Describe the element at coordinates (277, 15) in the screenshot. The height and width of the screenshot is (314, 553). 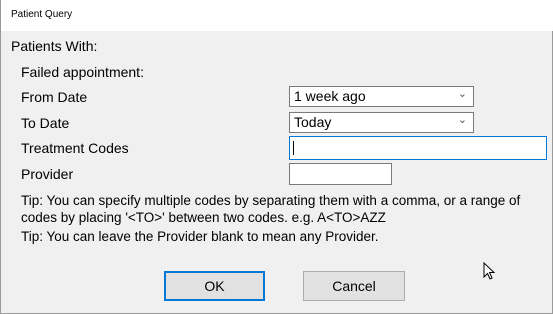
I see `title-bar: Patient Query` at that location.